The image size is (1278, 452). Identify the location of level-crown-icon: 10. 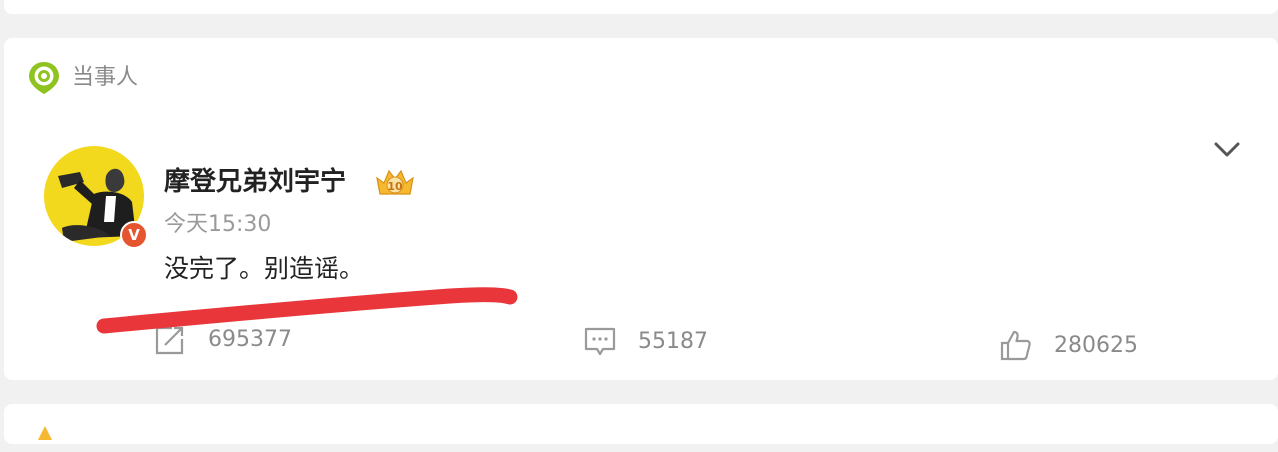
(395, 183).